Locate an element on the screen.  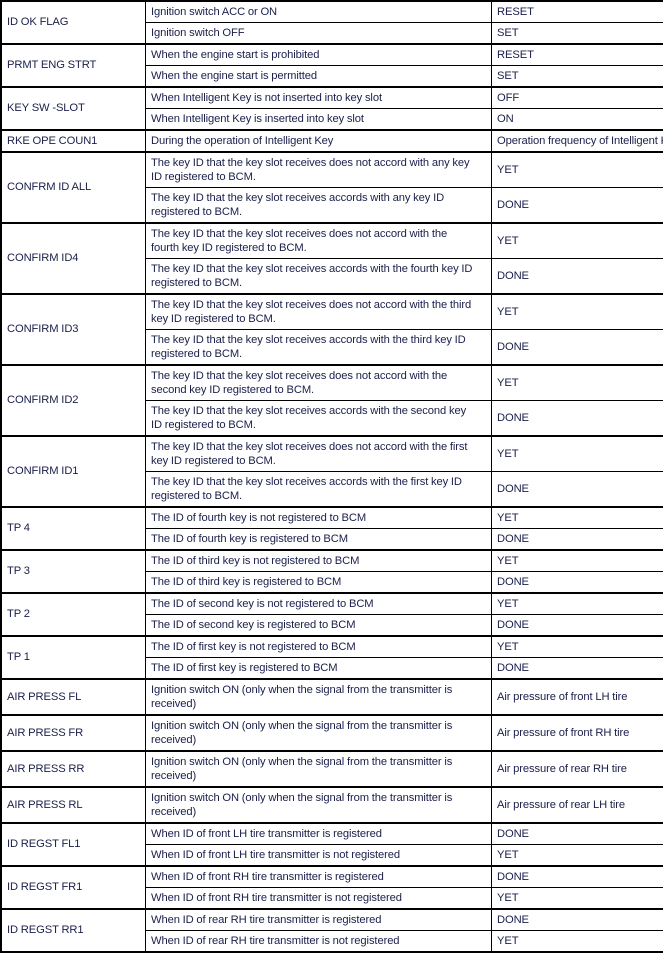
monitor-item-cell: AIR PRESS RR is located at coordinates (73, 769).